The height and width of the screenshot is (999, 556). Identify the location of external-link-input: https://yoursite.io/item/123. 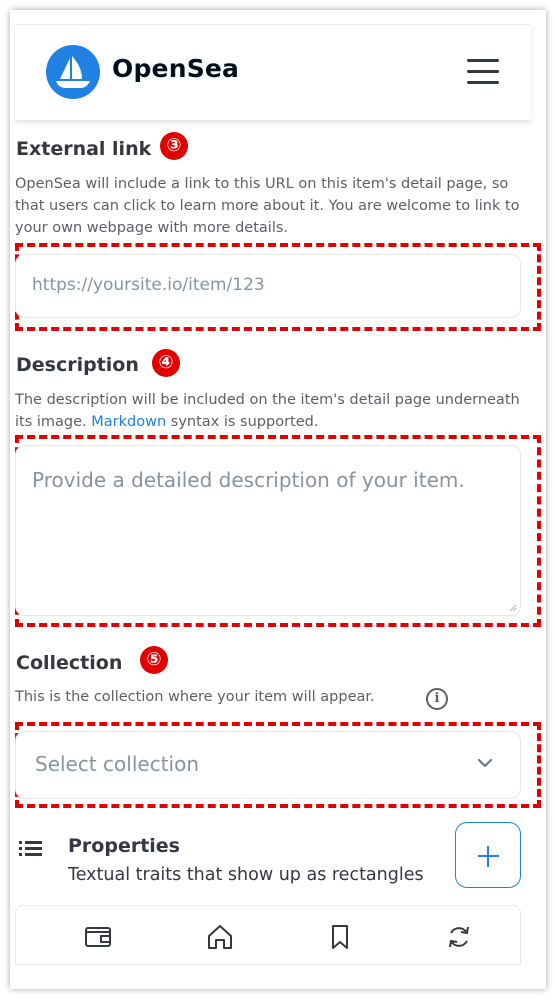
(268, 286).